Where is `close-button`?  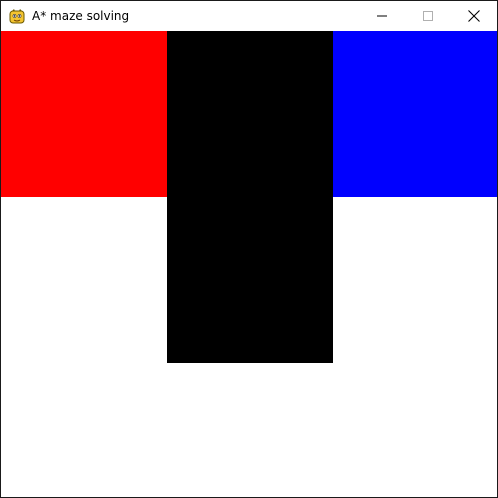
close-button is located at coordinates (474, 16).